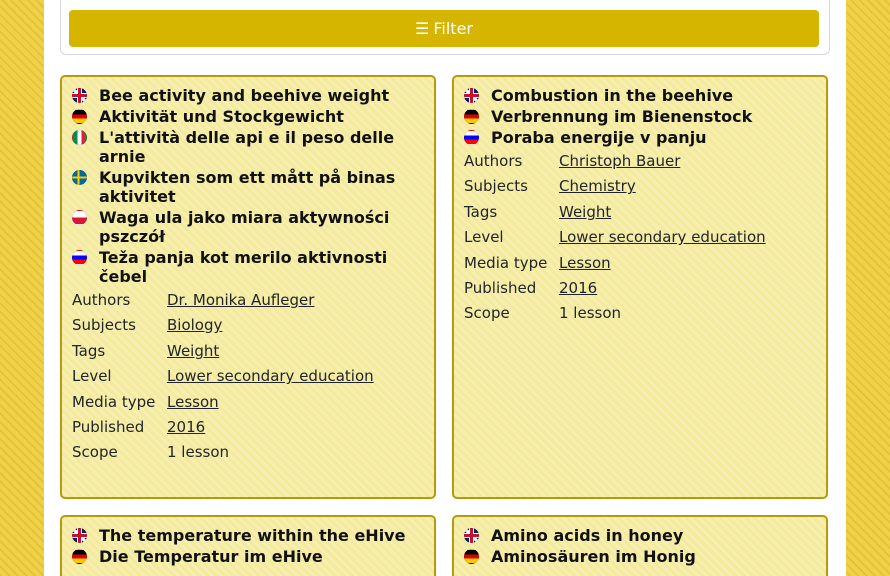 This screenshot has width=890, height=576. I want to click on title-row: Verbrennung im Bienenstock, so click(640, 116).